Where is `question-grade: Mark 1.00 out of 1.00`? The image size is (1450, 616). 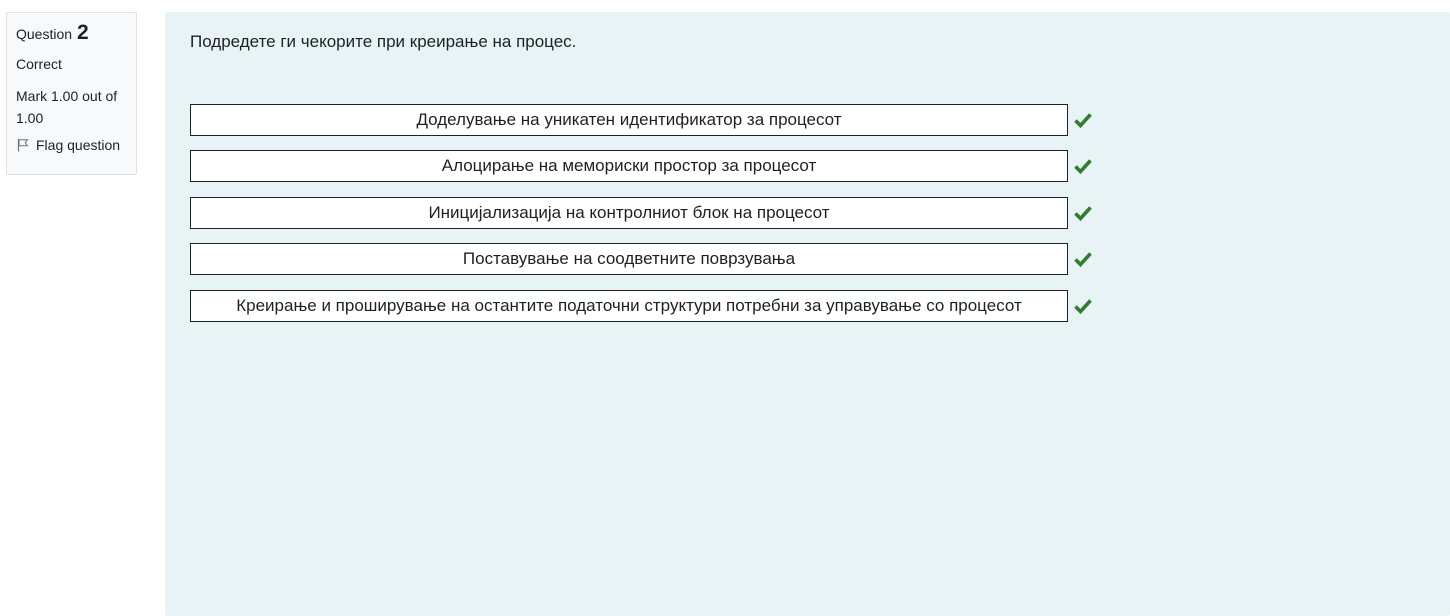 question-grade: Mark 1.00 out of 1.00 is located at coordinates (67, 107).